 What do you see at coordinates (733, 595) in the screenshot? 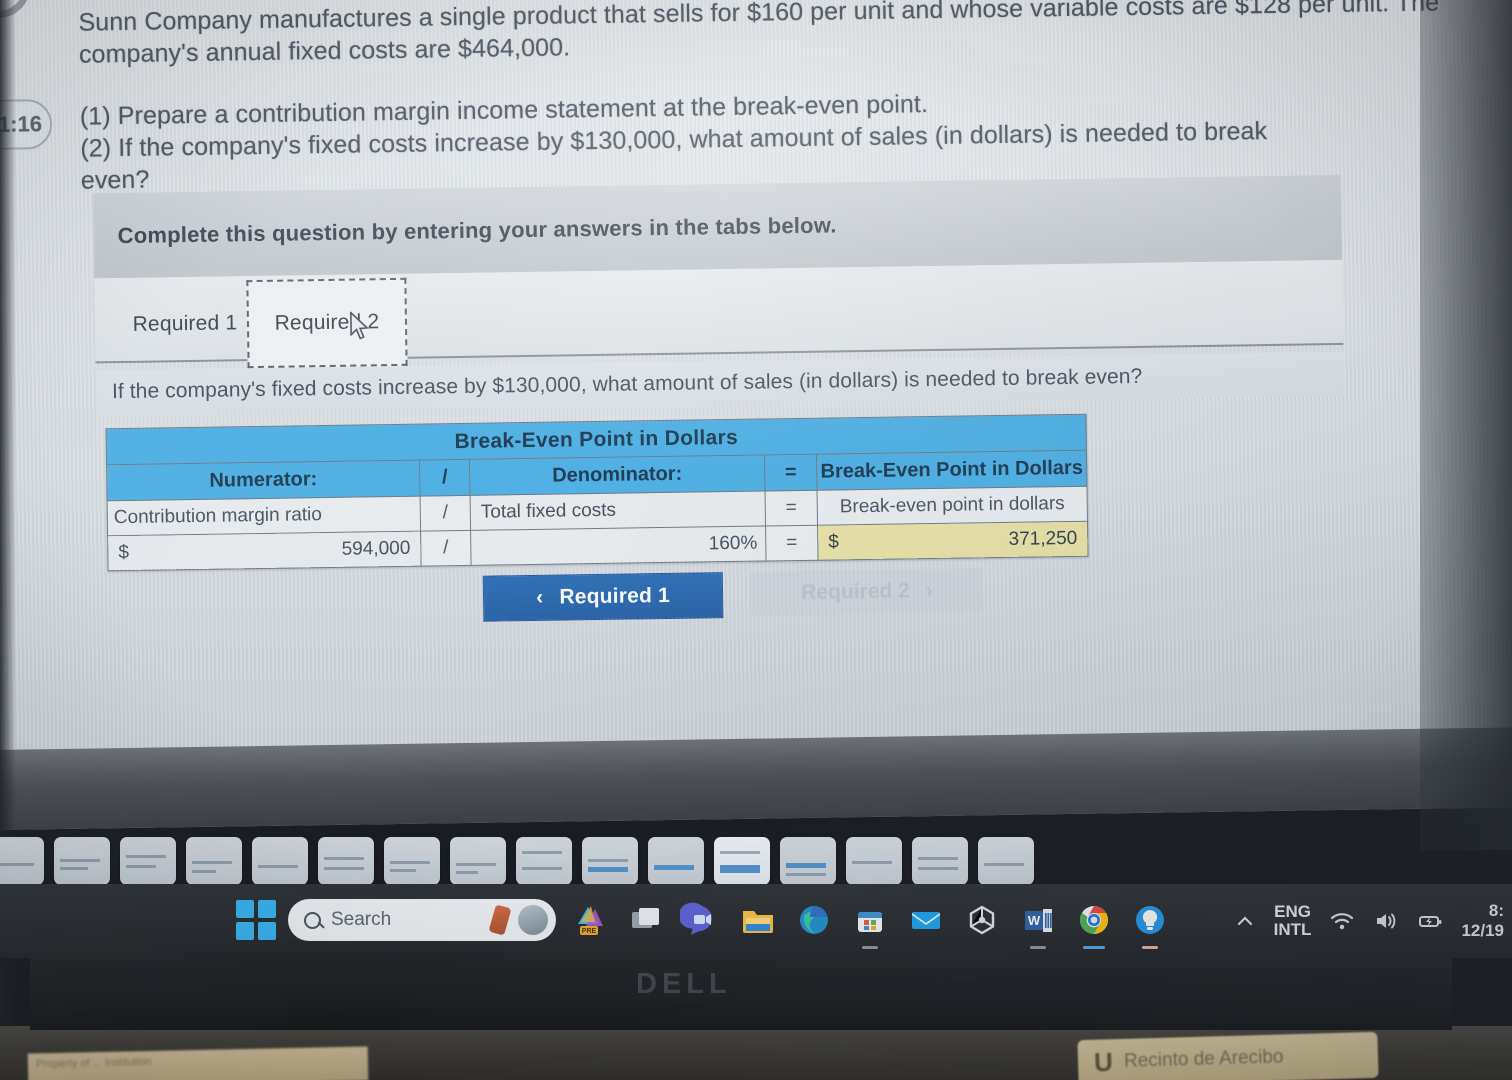
I see `navigation-buttons: ‹ Required 1 Required 2 ›` at bounding box center [733, 595].